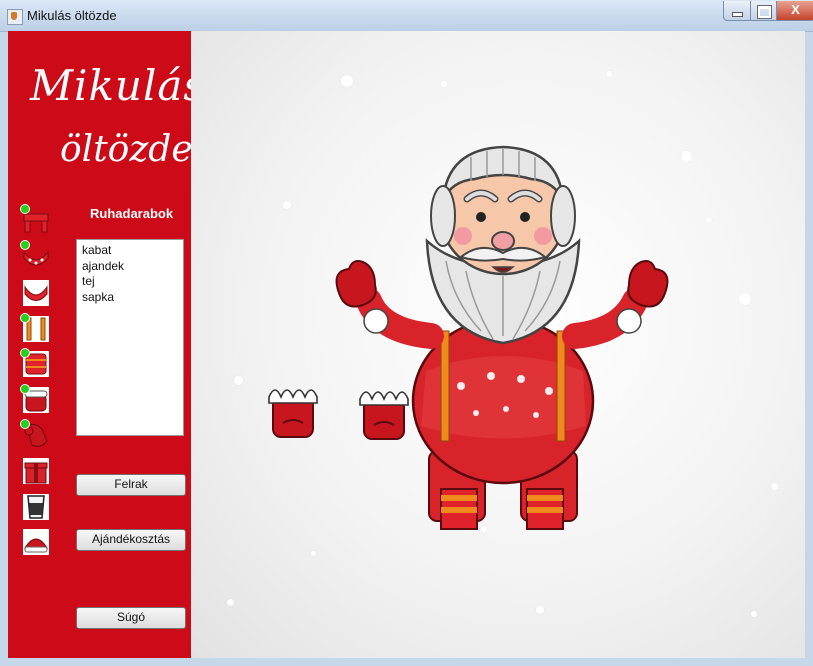 The width and height of the screenshot is (813, 666). I want to click on collar-icon, so click(35, 255).